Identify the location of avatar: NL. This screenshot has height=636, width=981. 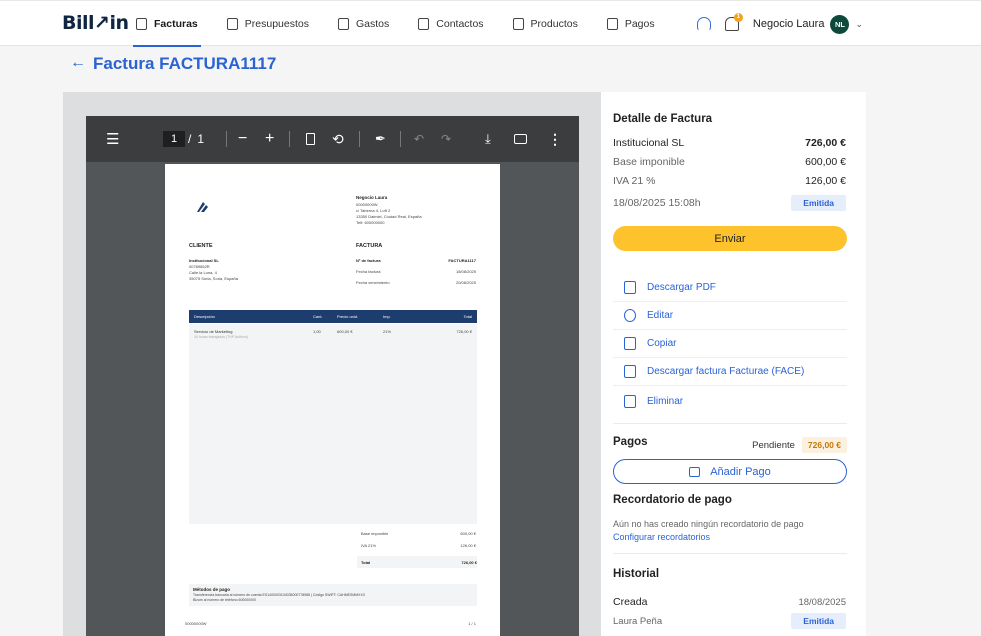
(840, 24).